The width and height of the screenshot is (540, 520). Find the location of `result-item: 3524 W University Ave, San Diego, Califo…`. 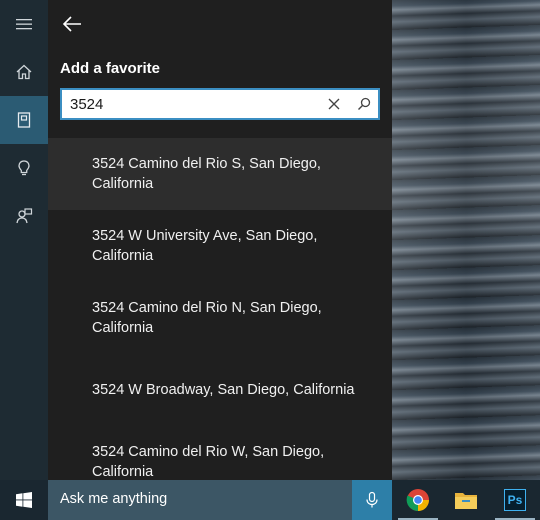

result-item: 3524 W University Ave, San Diego, Califo… is located at coordinates (220, 246).